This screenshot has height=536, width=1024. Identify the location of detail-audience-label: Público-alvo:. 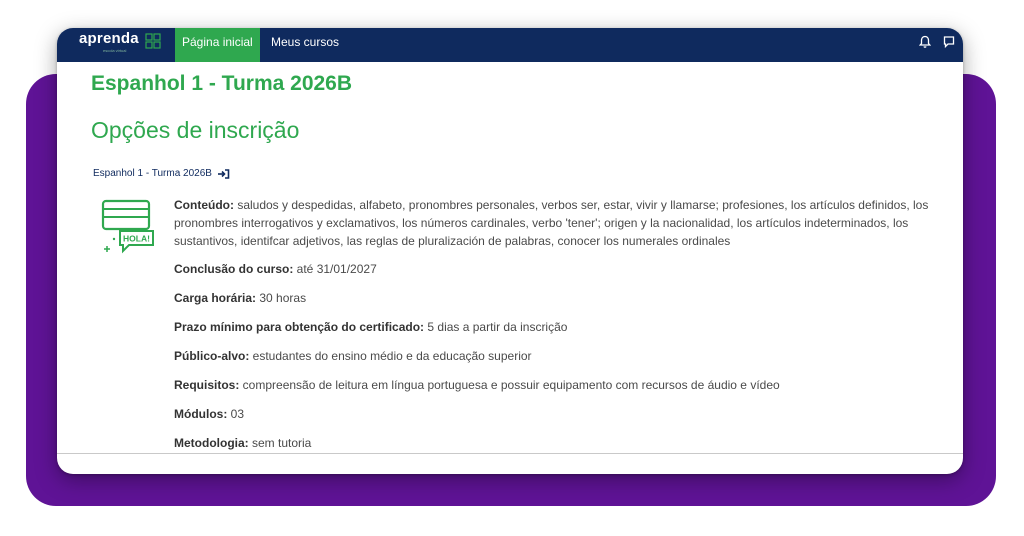
(212, 356).